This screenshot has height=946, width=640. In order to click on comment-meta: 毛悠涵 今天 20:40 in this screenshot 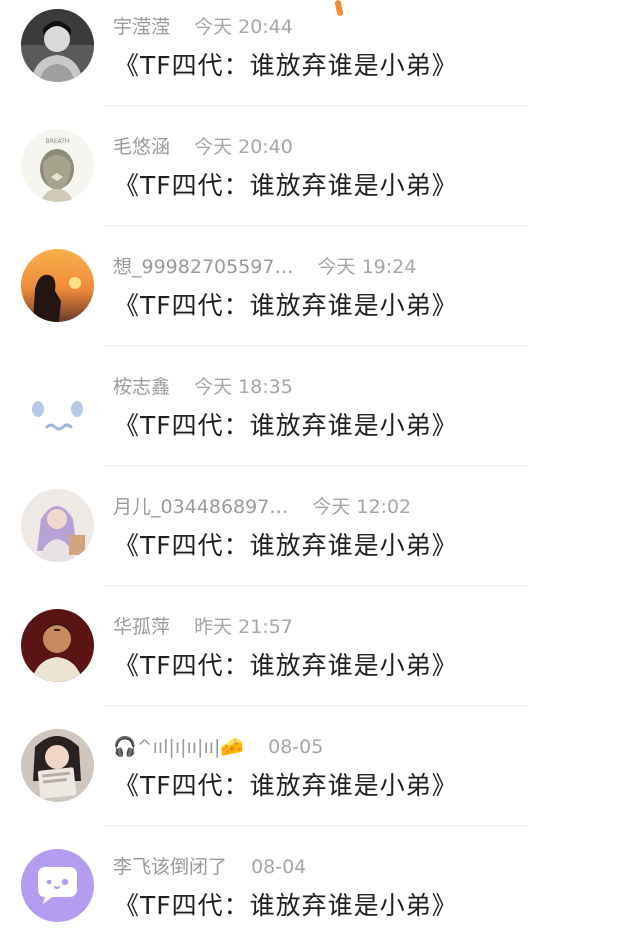, I will do `click(203, 147)`.